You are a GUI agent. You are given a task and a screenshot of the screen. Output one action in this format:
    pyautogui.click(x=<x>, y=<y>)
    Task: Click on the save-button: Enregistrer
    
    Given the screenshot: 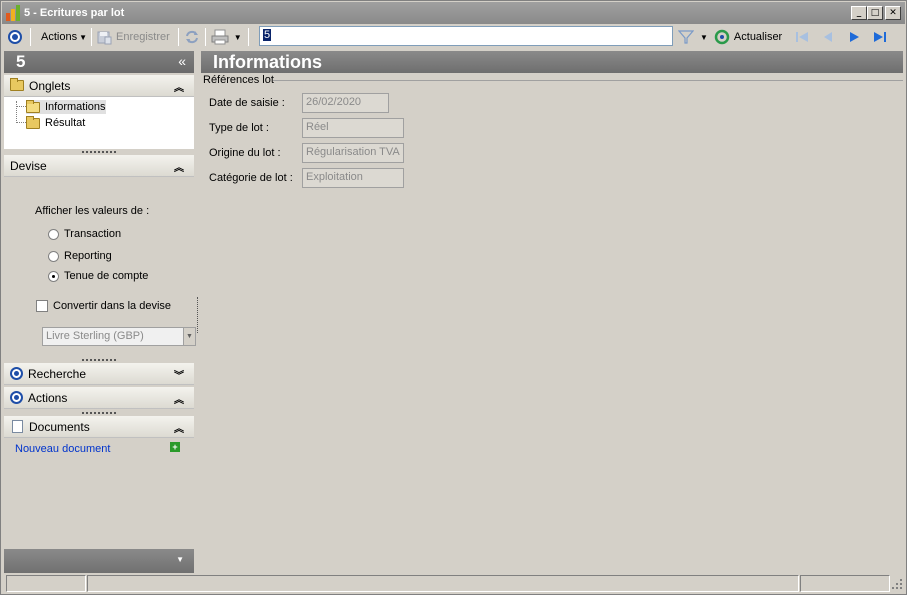 What is the action you would take?
    pyautogui.click(x=133, y=37)
    